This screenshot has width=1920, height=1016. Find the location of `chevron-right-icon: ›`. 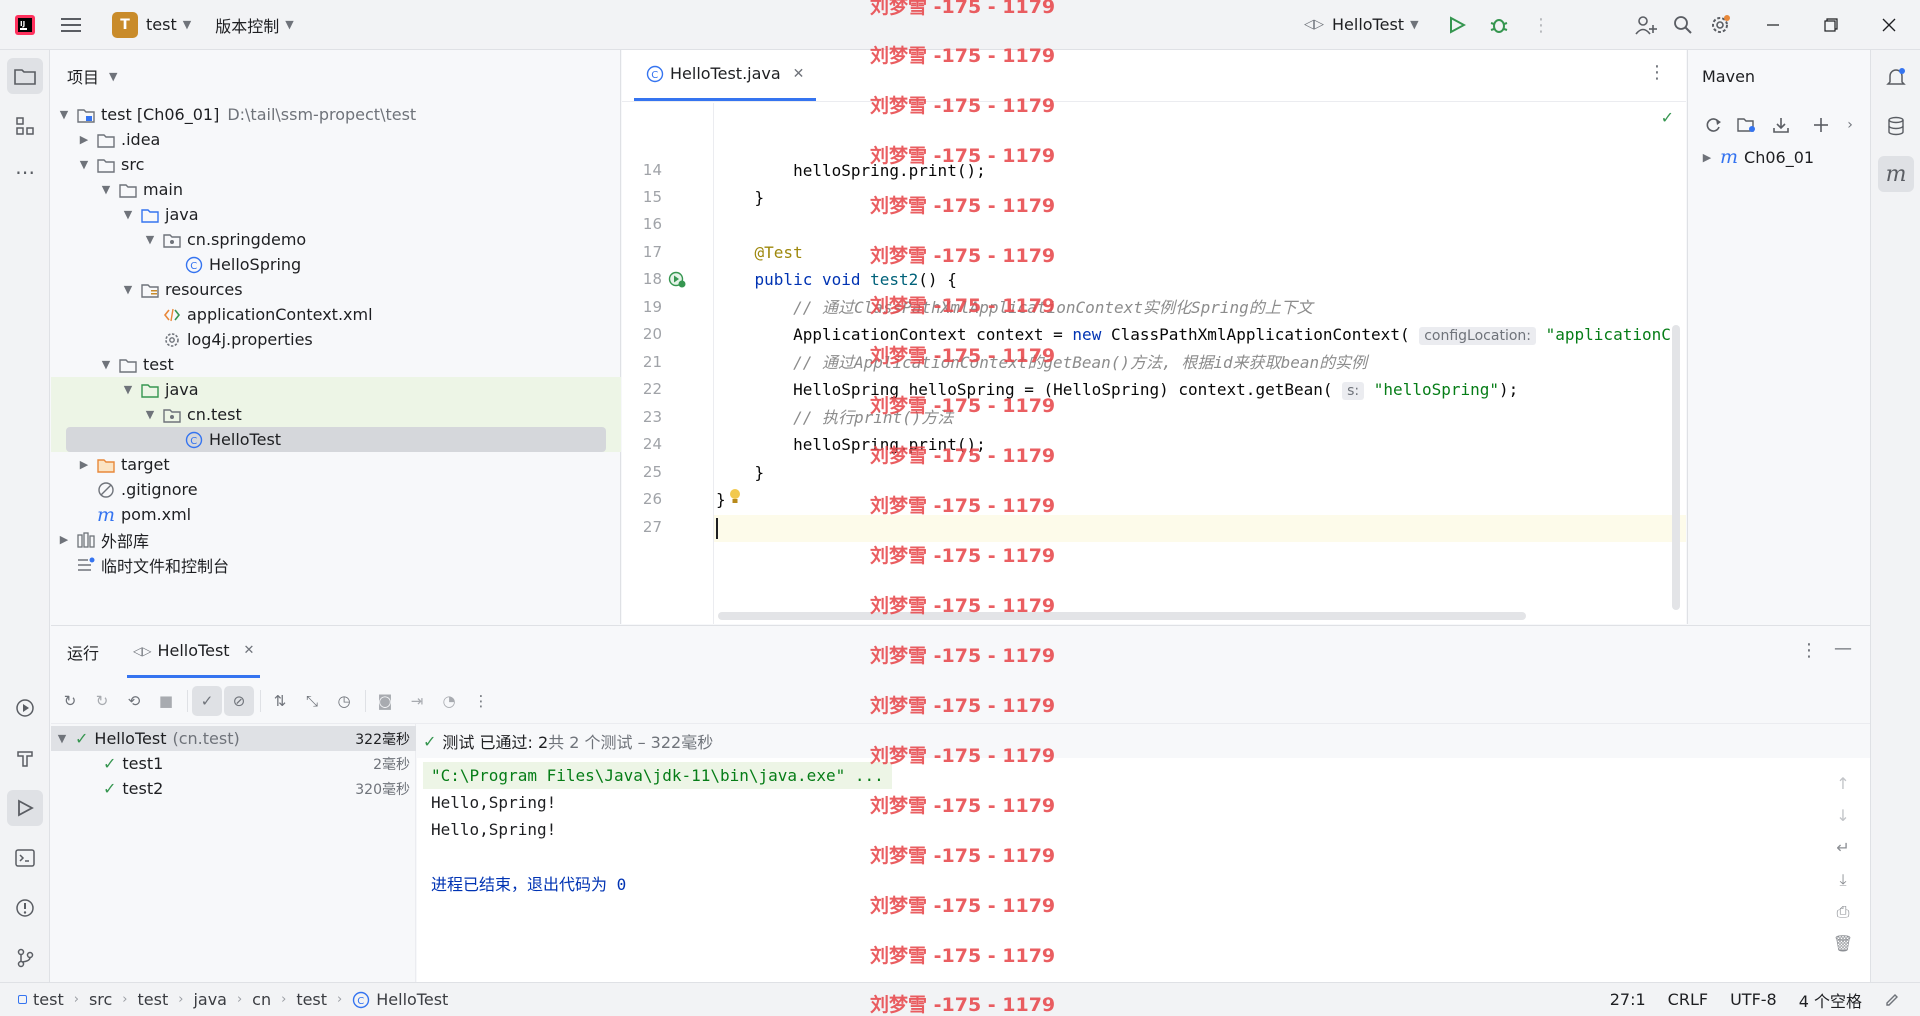

chevron-right-icon: › is located at coordinates (1850, 125).